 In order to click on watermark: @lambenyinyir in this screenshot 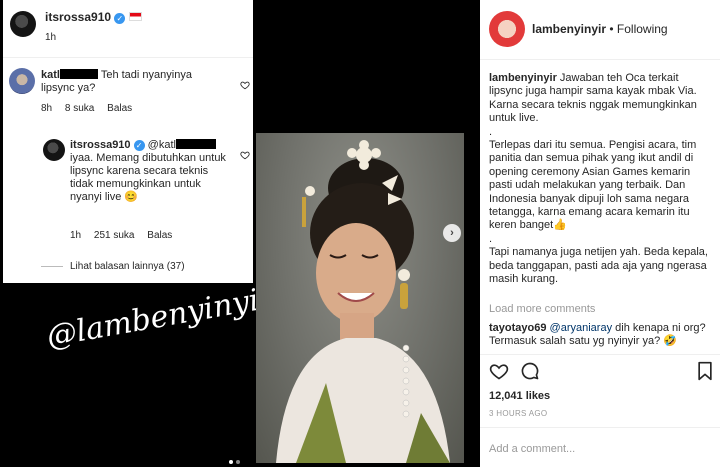, I will do `click(160, 317)`.